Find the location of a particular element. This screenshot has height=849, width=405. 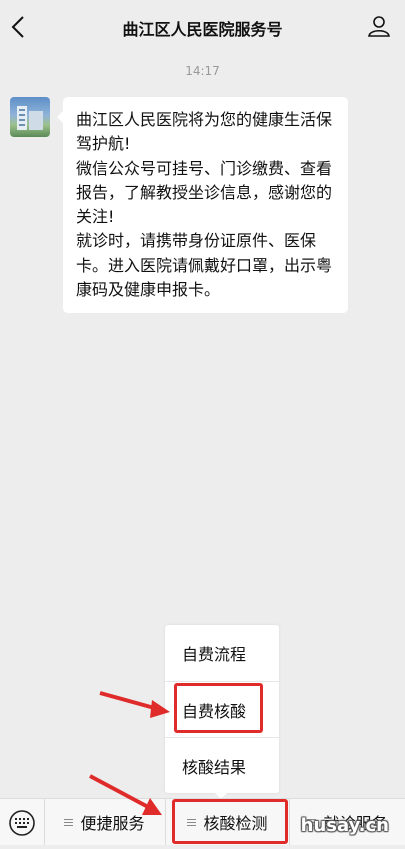

menu-button-label: 便捷服务 is located at coordinates (112, 823).